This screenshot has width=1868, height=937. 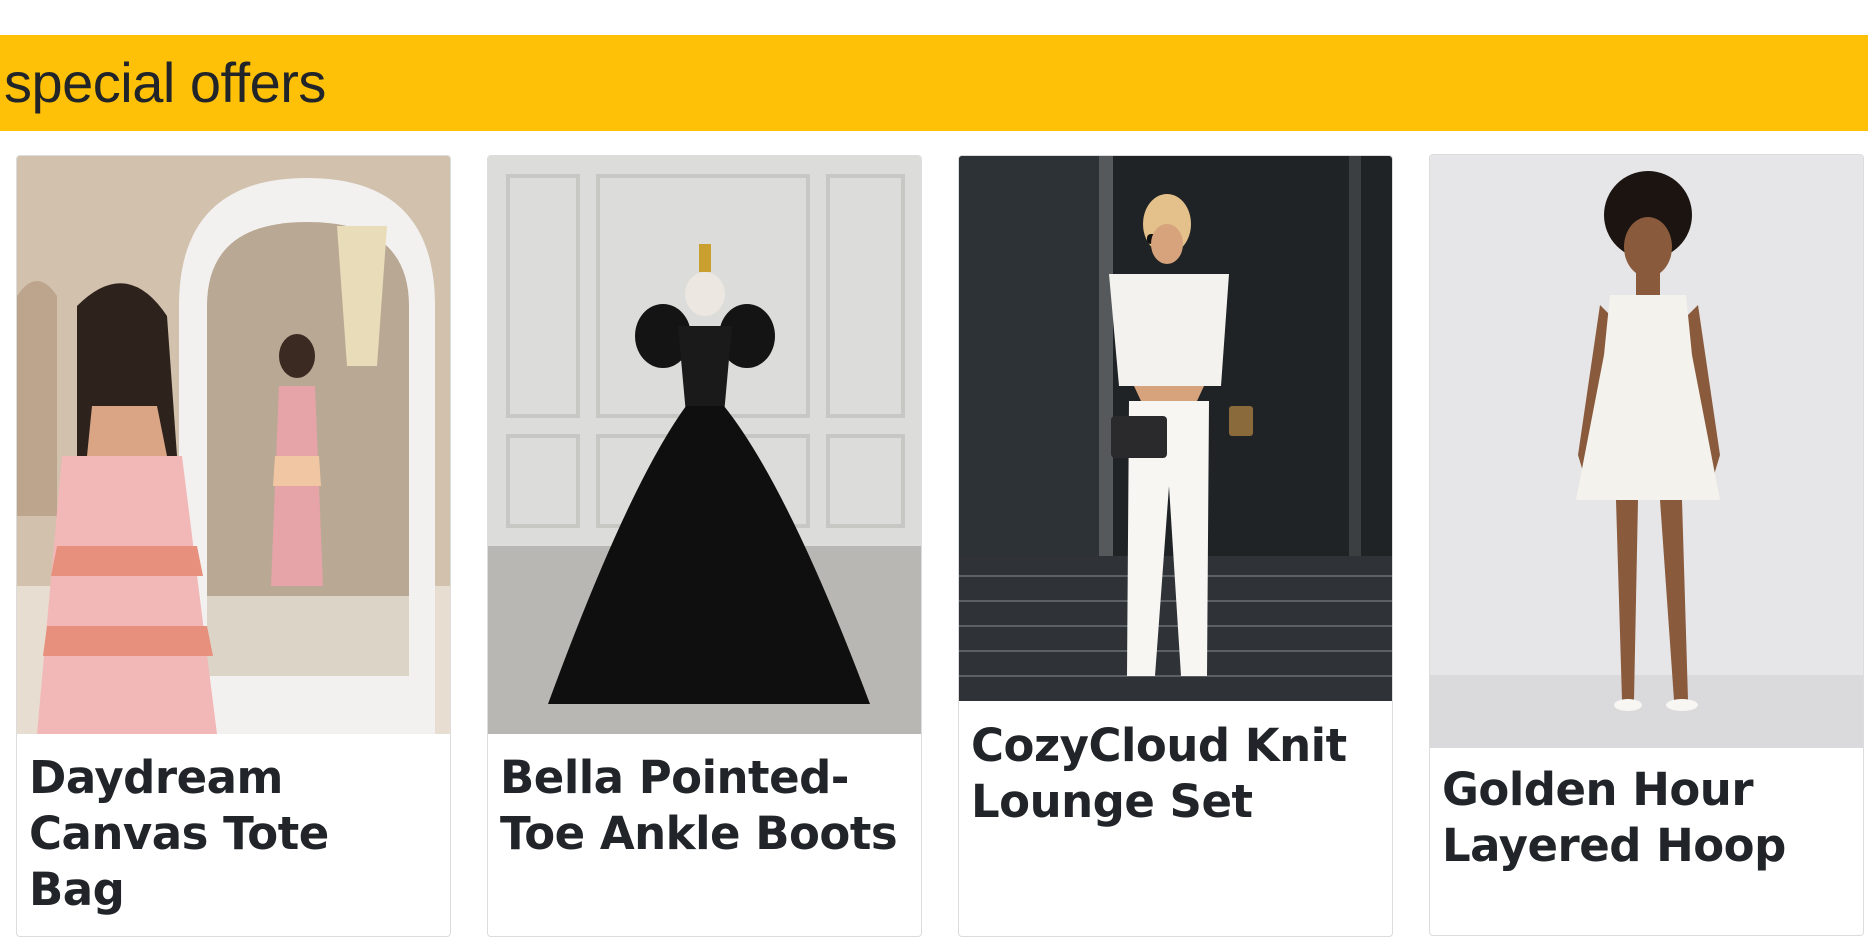 I want to click on product-title: CozyCloud Knit Lounge Set, so click(x=1176, y=774).